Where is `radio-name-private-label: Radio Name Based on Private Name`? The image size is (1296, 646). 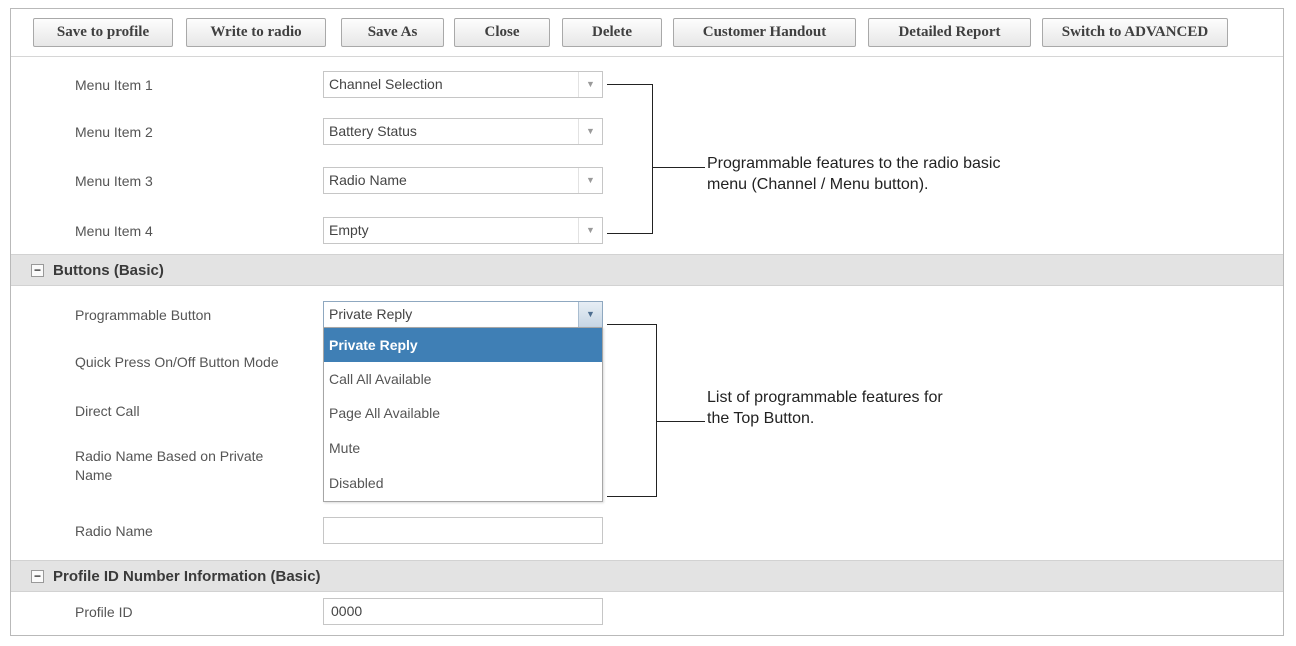 radio-name-private-label: Radio Name Based on Private Name is located at coordinates (169, 466).